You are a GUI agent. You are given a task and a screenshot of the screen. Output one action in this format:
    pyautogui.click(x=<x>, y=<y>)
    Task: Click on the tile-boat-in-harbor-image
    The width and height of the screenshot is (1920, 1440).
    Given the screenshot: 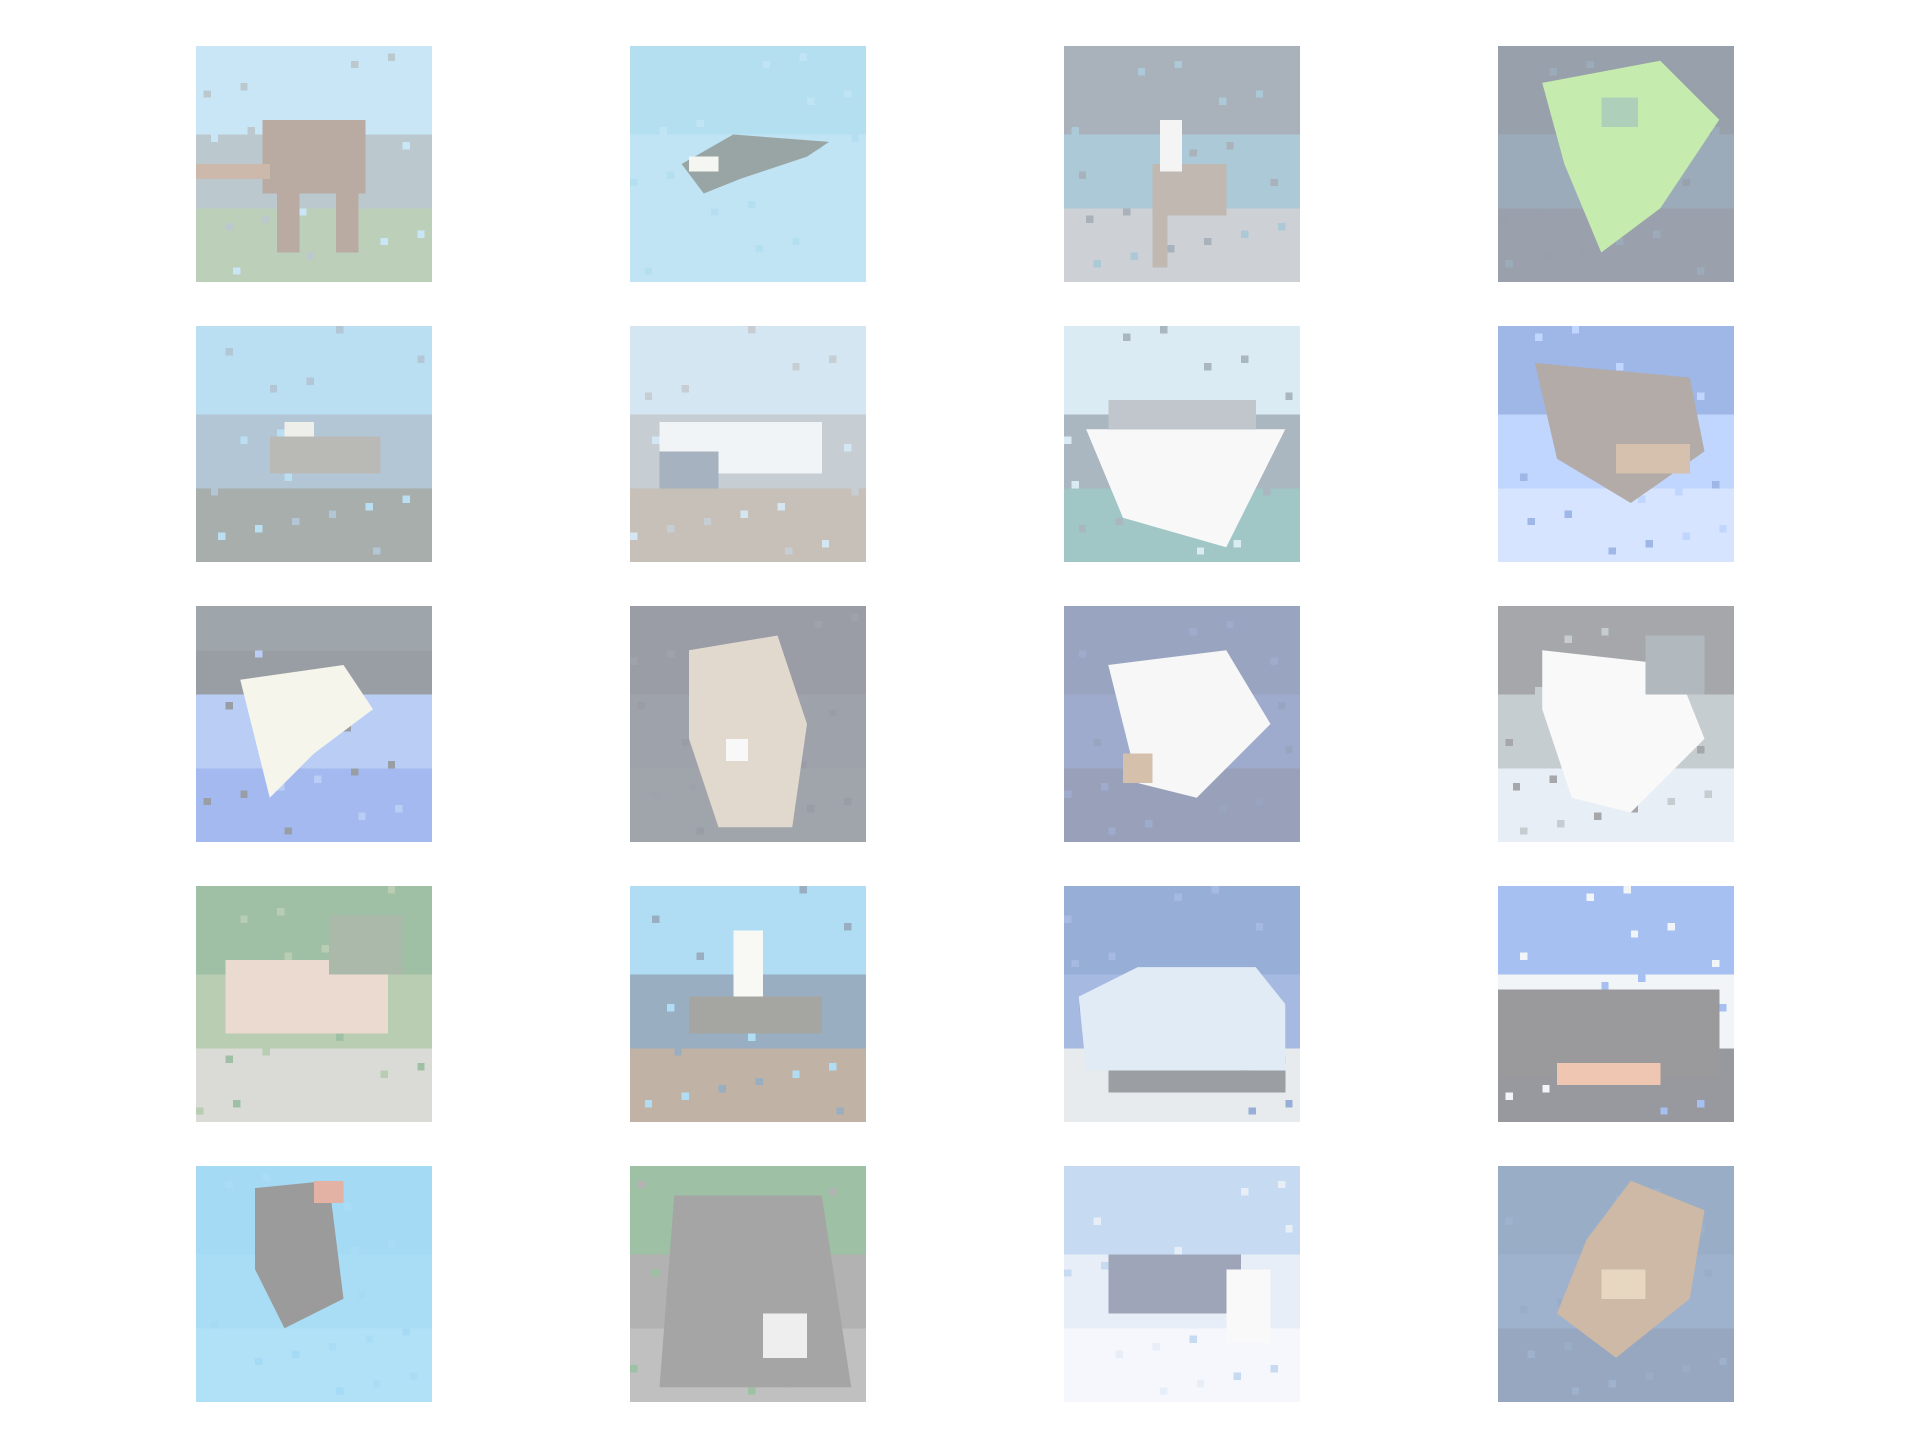 What is the action you would take?
    pyautogui.click(x=1182, y=444)
    